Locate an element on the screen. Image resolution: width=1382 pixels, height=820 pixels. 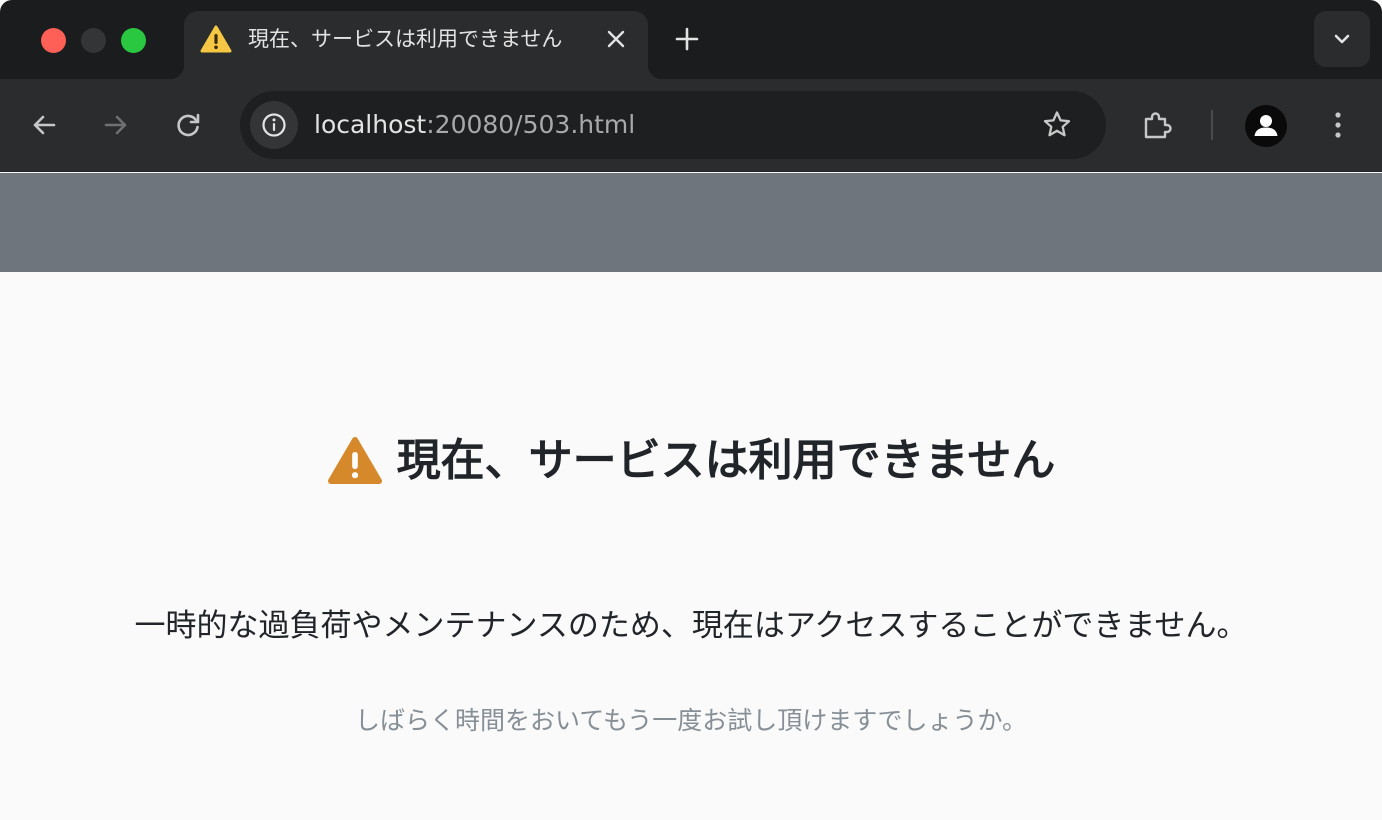
toolbar-divider is located at coordinates (1212, 125).